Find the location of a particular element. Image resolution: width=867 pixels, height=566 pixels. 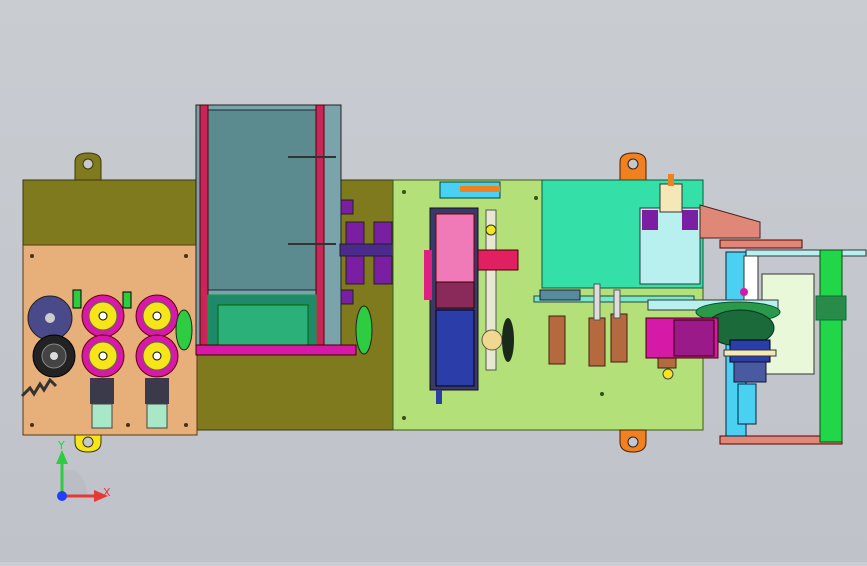

roller-panel is located at coordinates (109, 340).